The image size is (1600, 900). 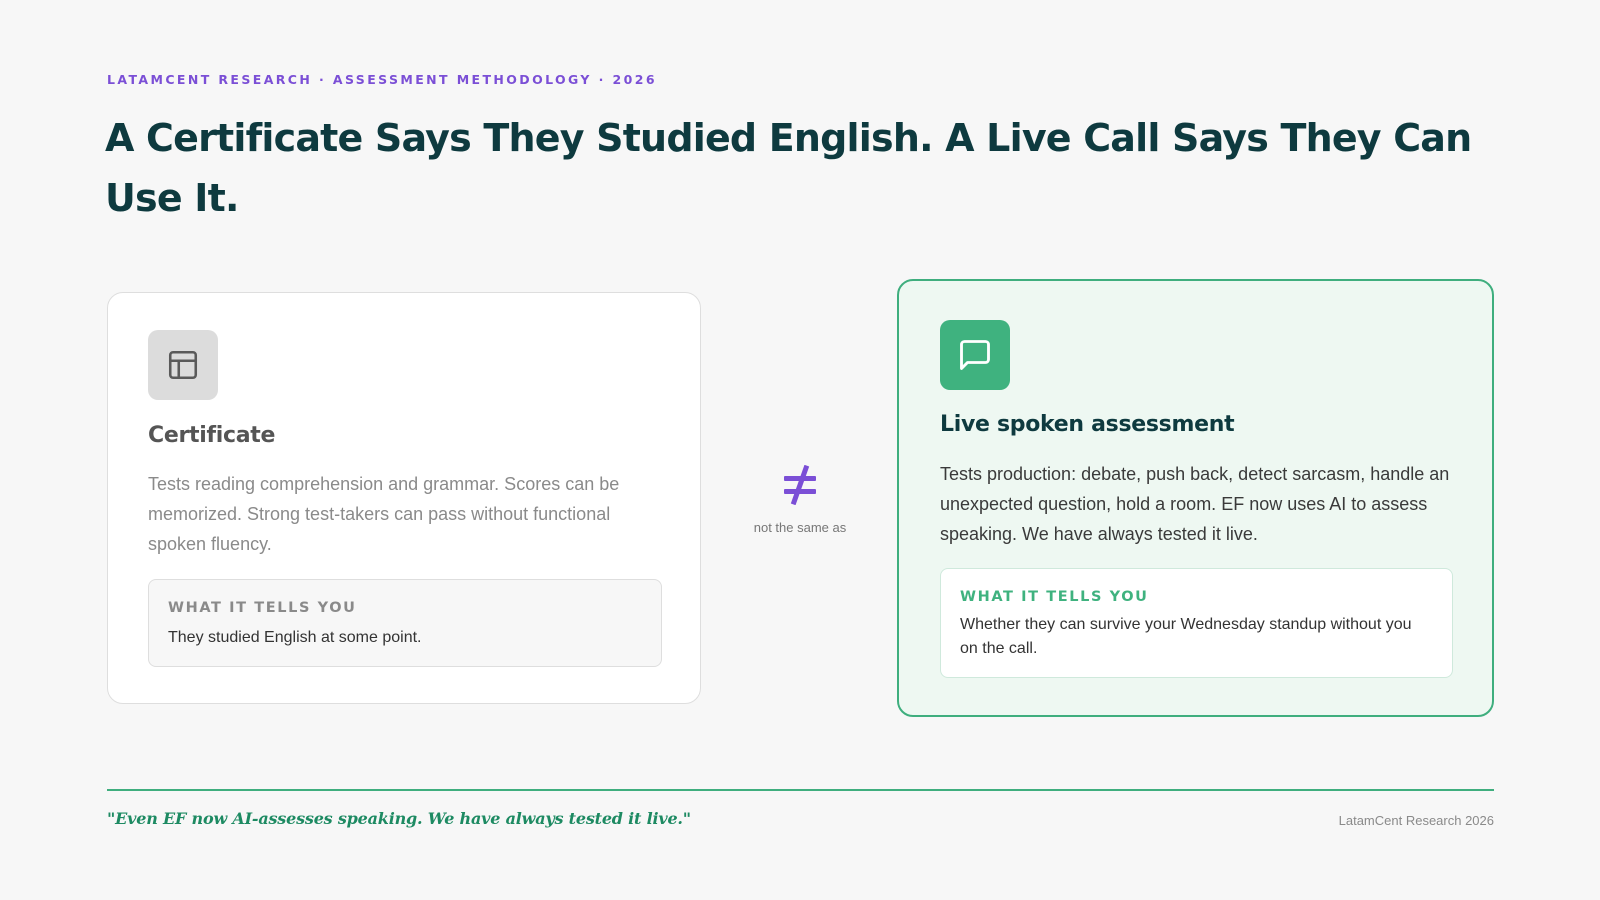 I want to click on live-assessment-icon-tile, so click(x=975, y=355).